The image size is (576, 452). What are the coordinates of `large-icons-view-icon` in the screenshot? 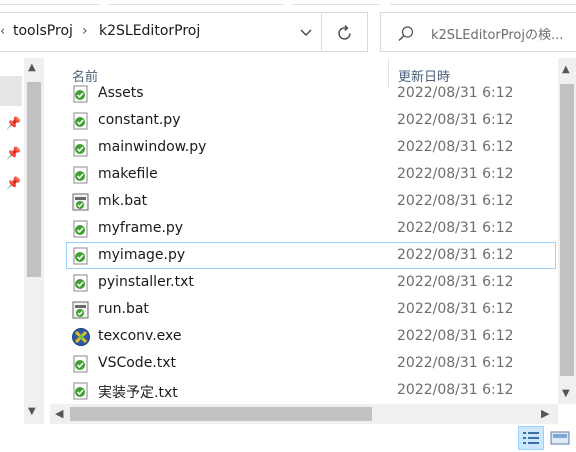 It's located at (560, 438).